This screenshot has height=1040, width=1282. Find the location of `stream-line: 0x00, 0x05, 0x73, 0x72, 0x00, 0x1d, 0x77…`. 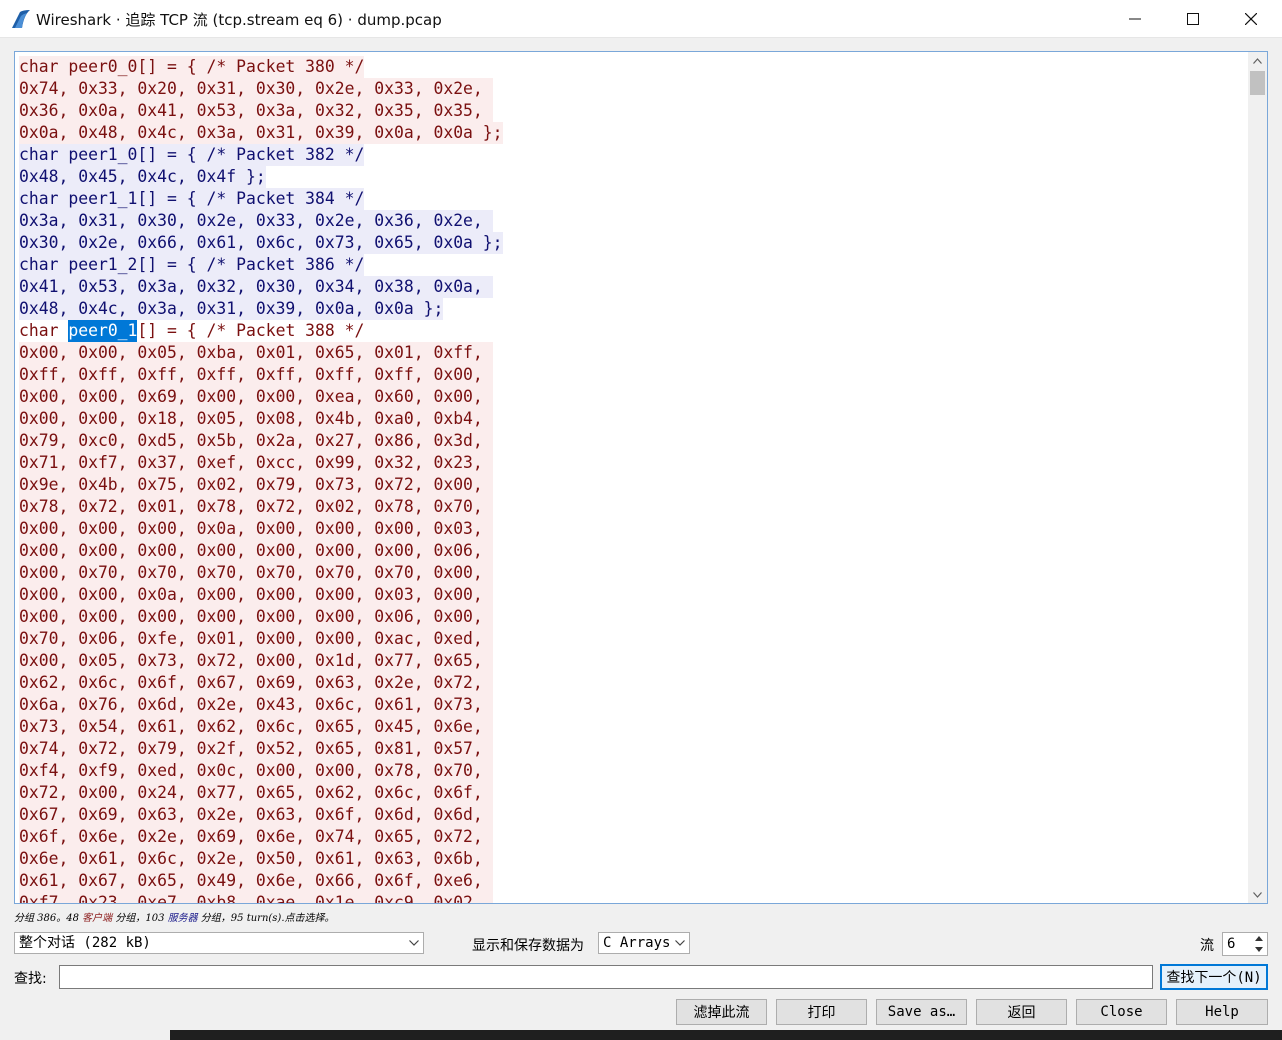

stream-line: 0x00, 0x05, 0x73, 0x72, 0x00, 0x1d, 0x77… is located at coordinates (634, 661).